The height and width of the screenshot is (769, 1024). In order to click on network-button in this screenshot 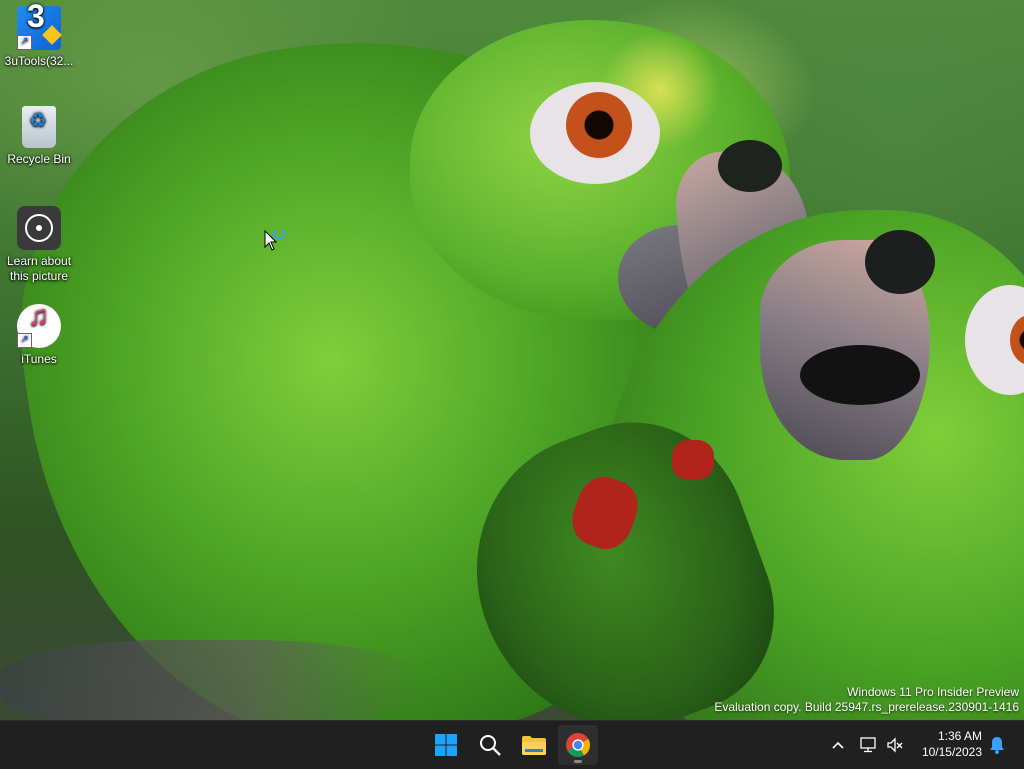, I will do `click(869, 745)`.